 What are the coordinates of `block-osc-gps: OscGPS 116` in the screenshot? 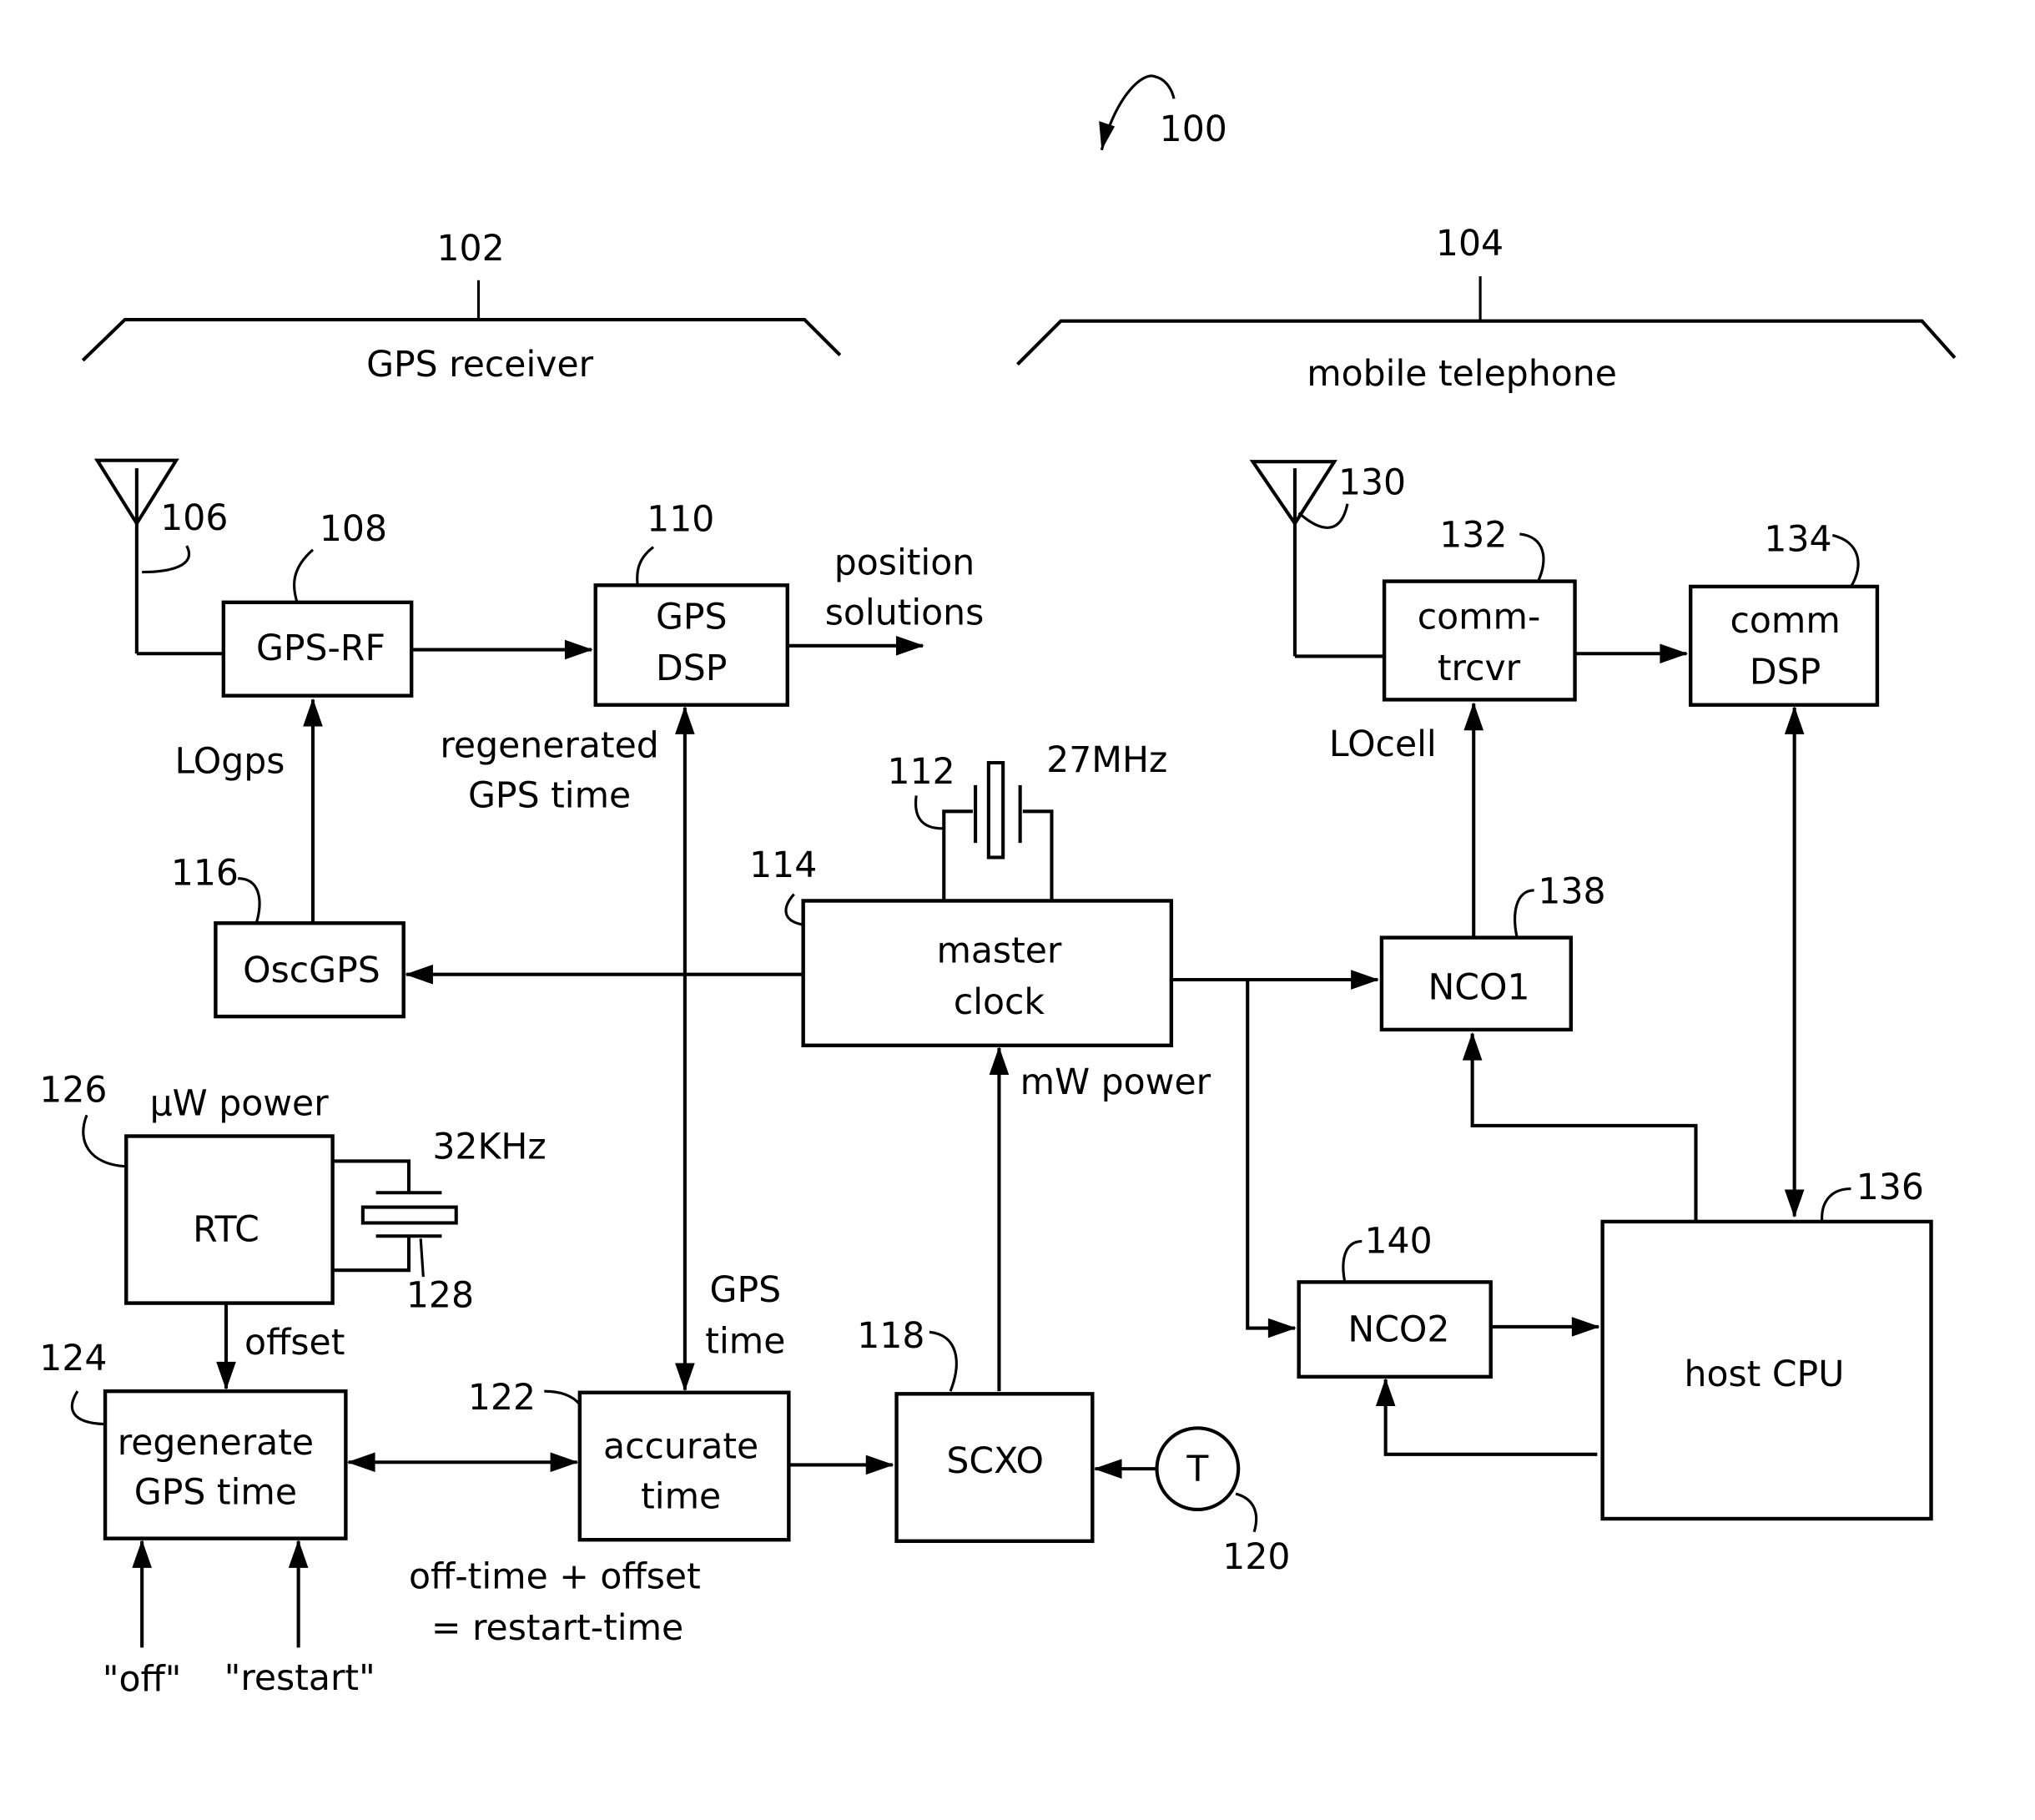 It's located at (288, 936).